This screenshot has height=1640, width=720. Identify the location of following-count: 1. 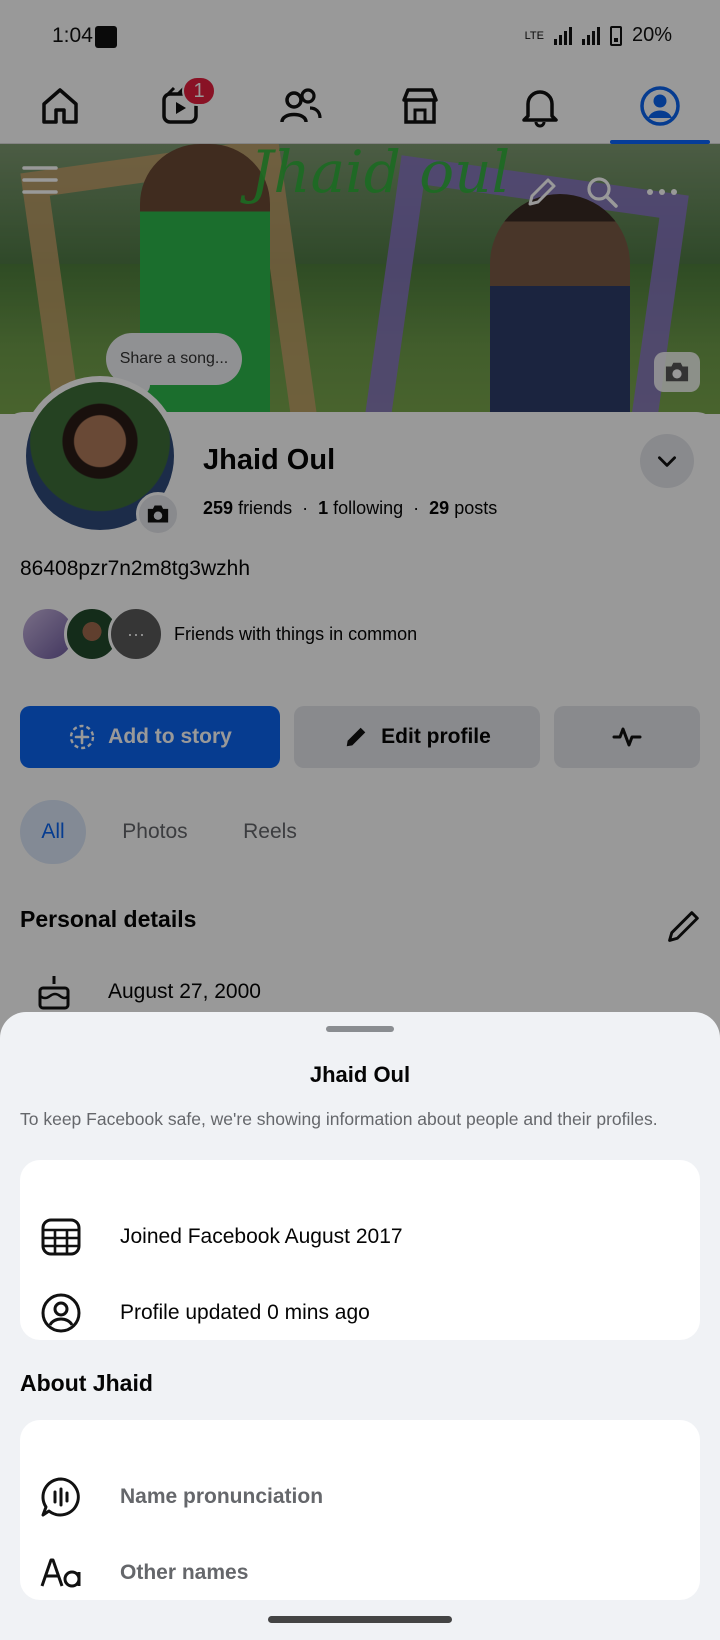
(323, 508).